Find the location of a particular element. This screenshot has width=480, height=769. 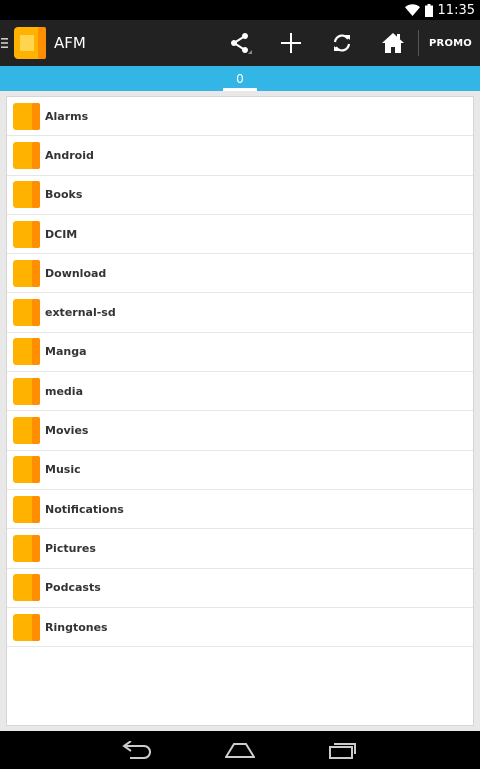

file-name: Movies is located at coordinates (67, 431).